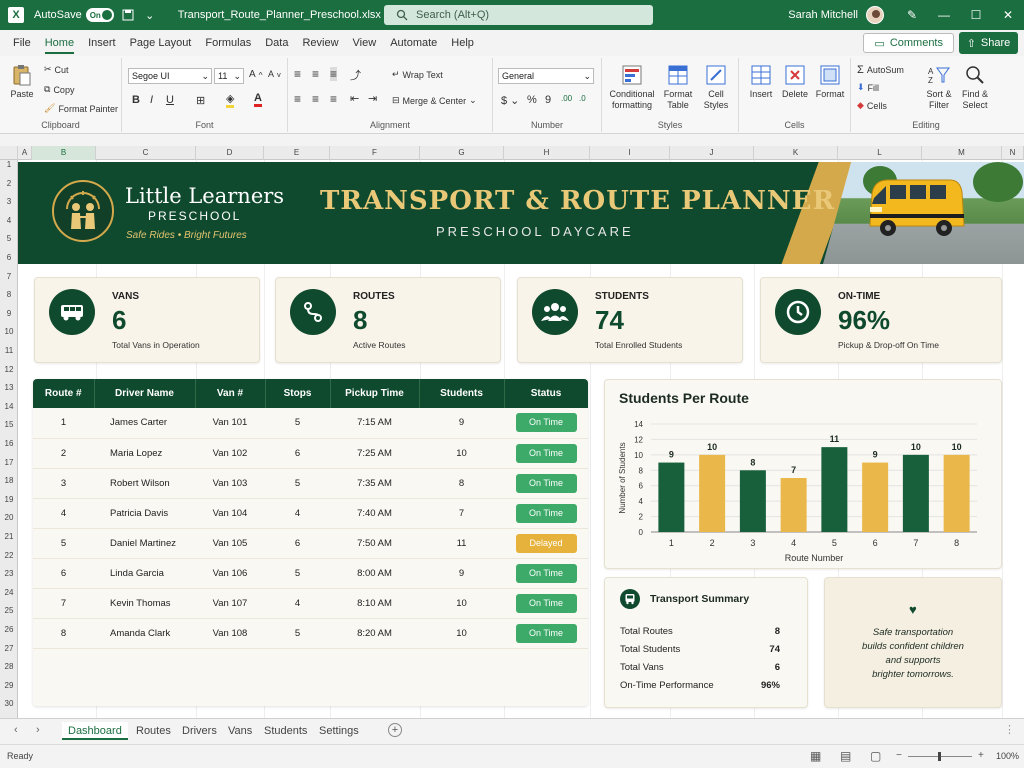 This screenshot has height=768, width=1024. I want to click on number-format-select: General ⌄, so click(546, 76).